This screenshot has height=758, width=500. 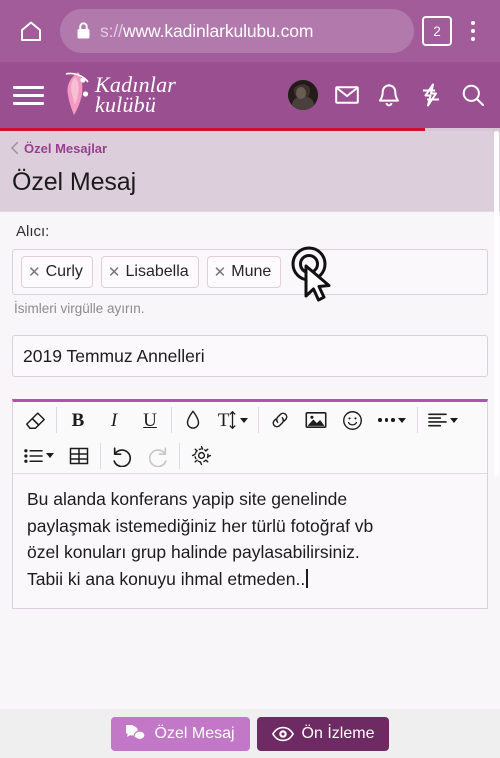 I want to click on message-line-text: Tabii ki ana konuyu ihmal etmeden.., so click(x=166, y=578).